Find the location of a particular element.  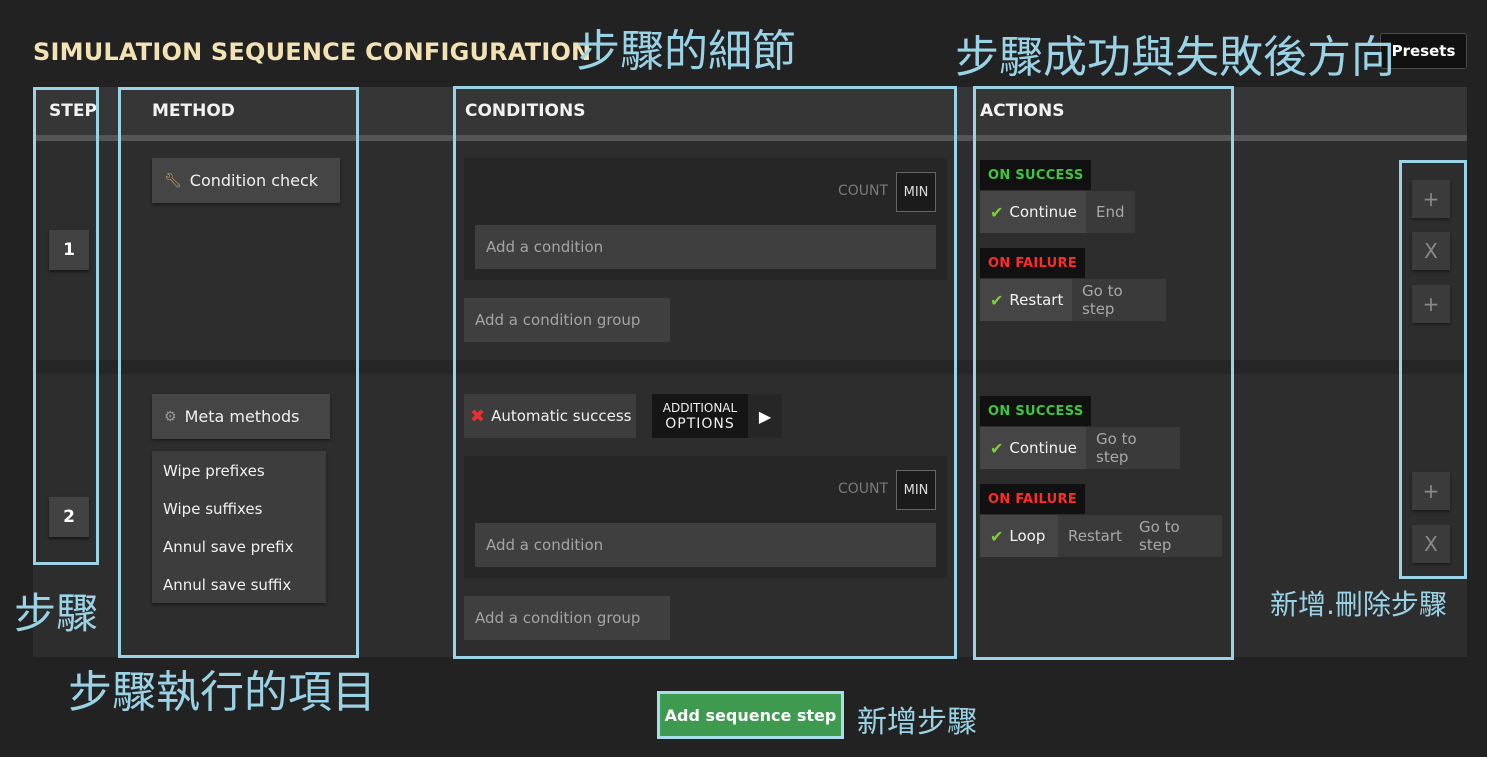

page-title: SIMULATION SEQUENCE CONFIGURATION is located at coordinates (312, 52).